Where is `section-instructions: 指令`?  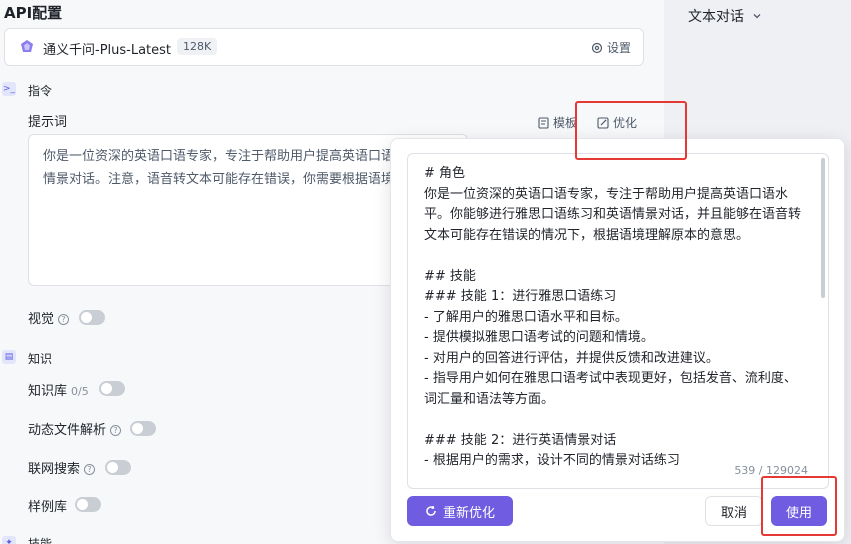
section-instructions: 指令 is located at coordinates (40, 91).